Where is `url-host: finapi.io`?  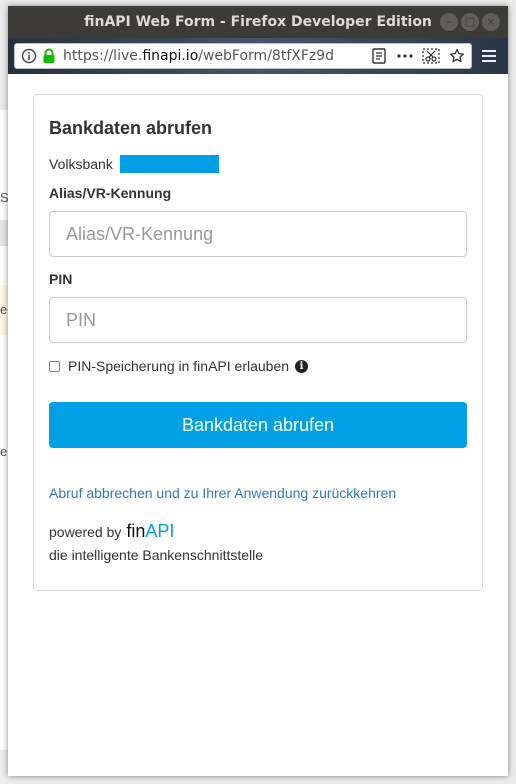
url-host: finapi.io is located at coordinates (170, 56).